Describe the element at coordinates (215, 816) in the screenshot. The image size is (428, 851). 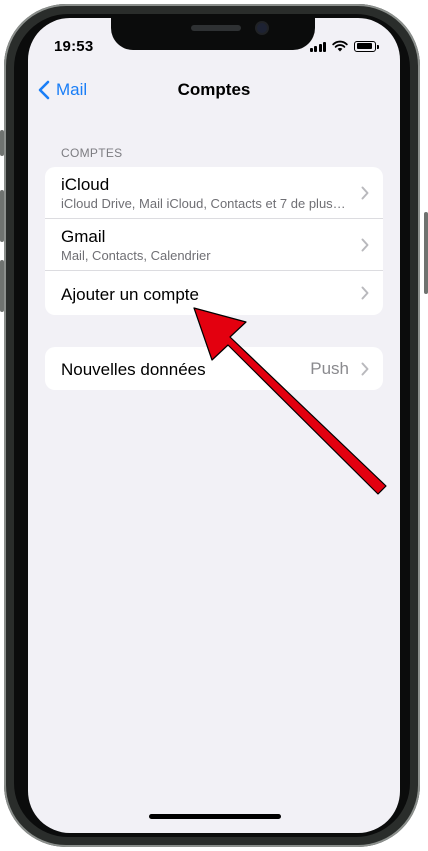
I see `home-indicator` at that location.